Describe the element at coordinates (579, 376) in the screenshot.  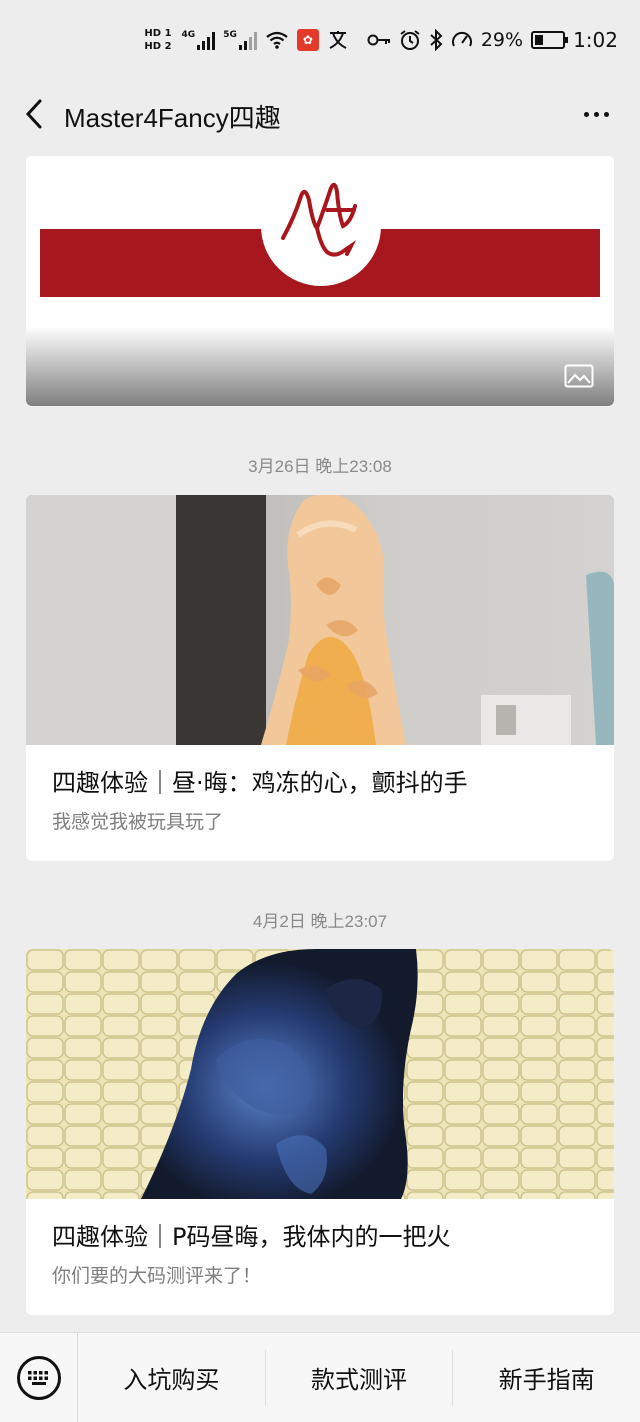
I see `image-icon` at that location.